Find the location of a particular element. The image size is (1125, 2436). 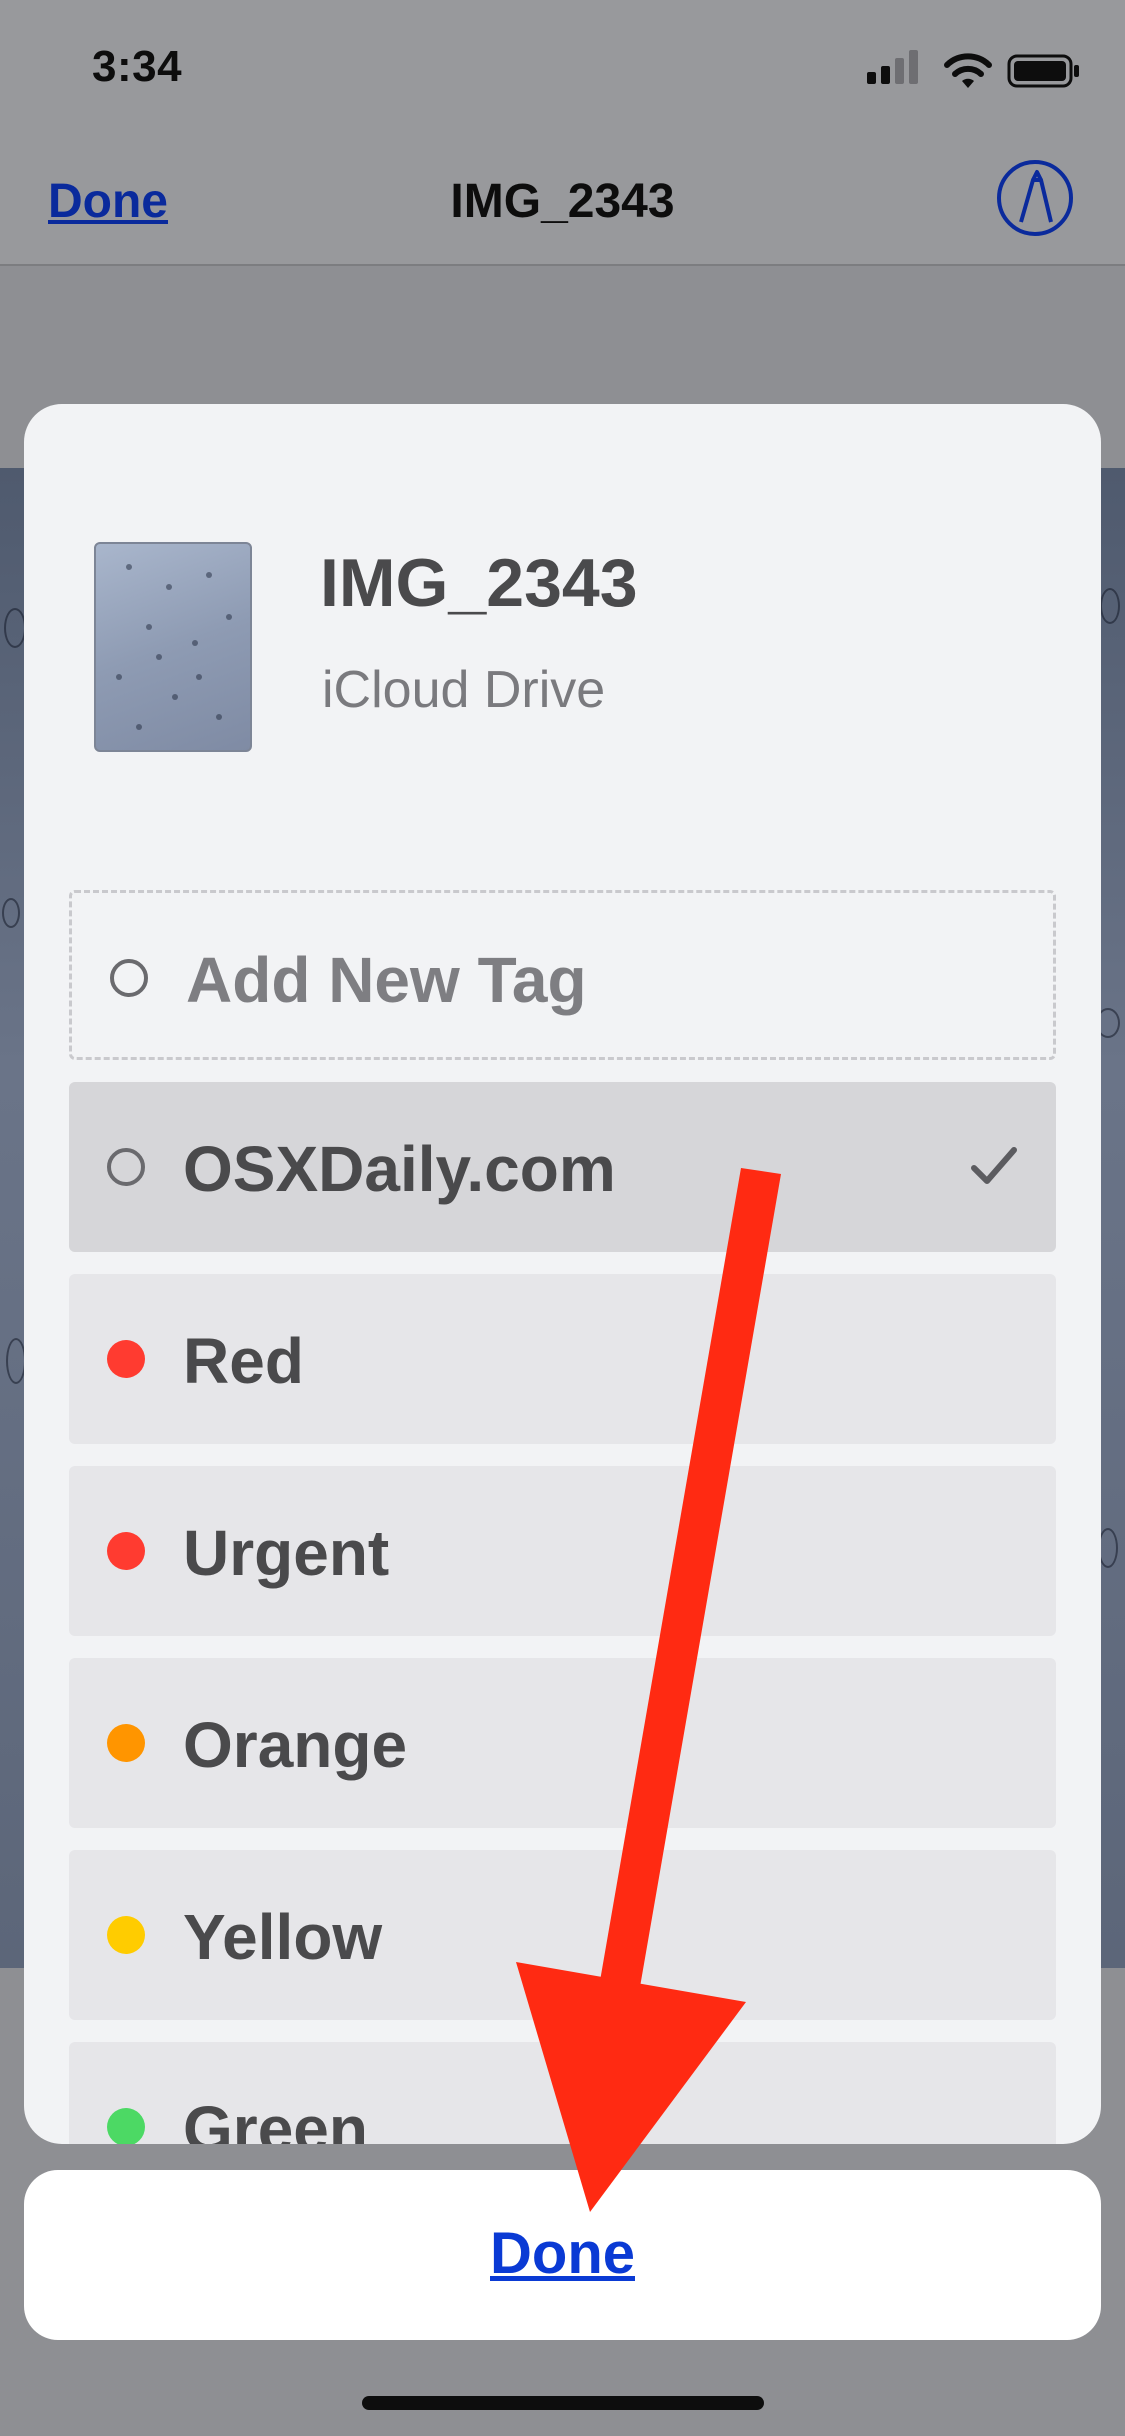

done-button: Done is located at coordinates (562, 2253).